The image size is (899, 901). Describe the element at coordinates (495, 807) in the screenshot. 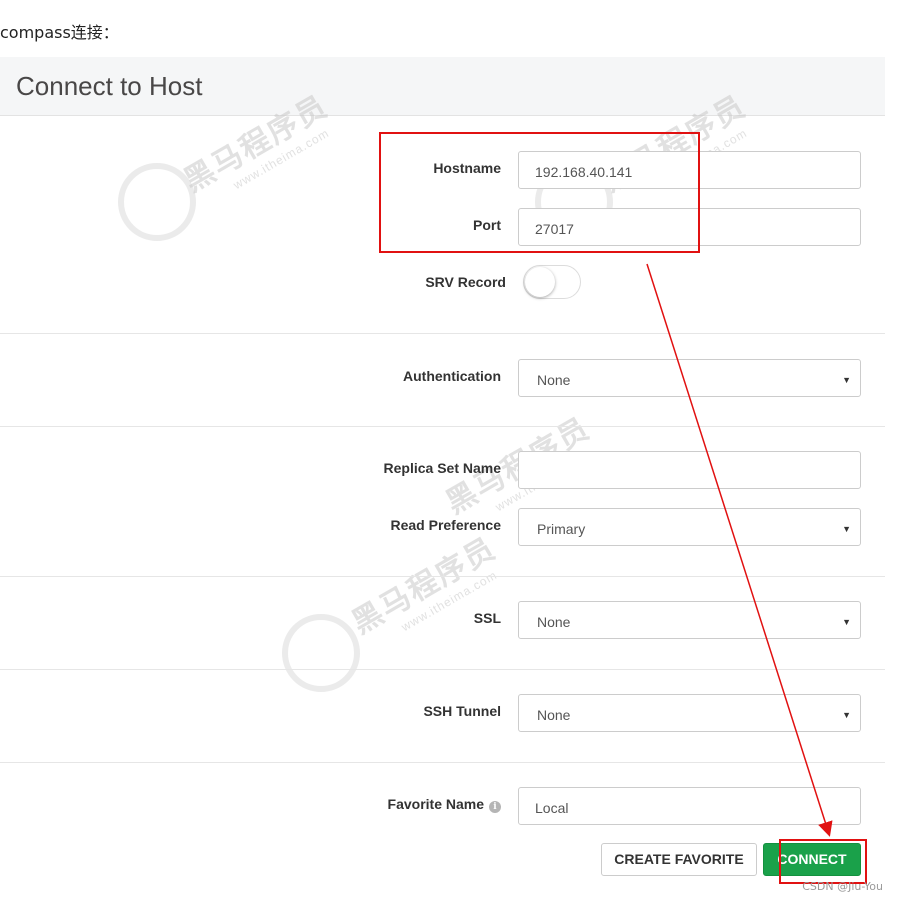

I see `info-circle-icon: i` at that location.